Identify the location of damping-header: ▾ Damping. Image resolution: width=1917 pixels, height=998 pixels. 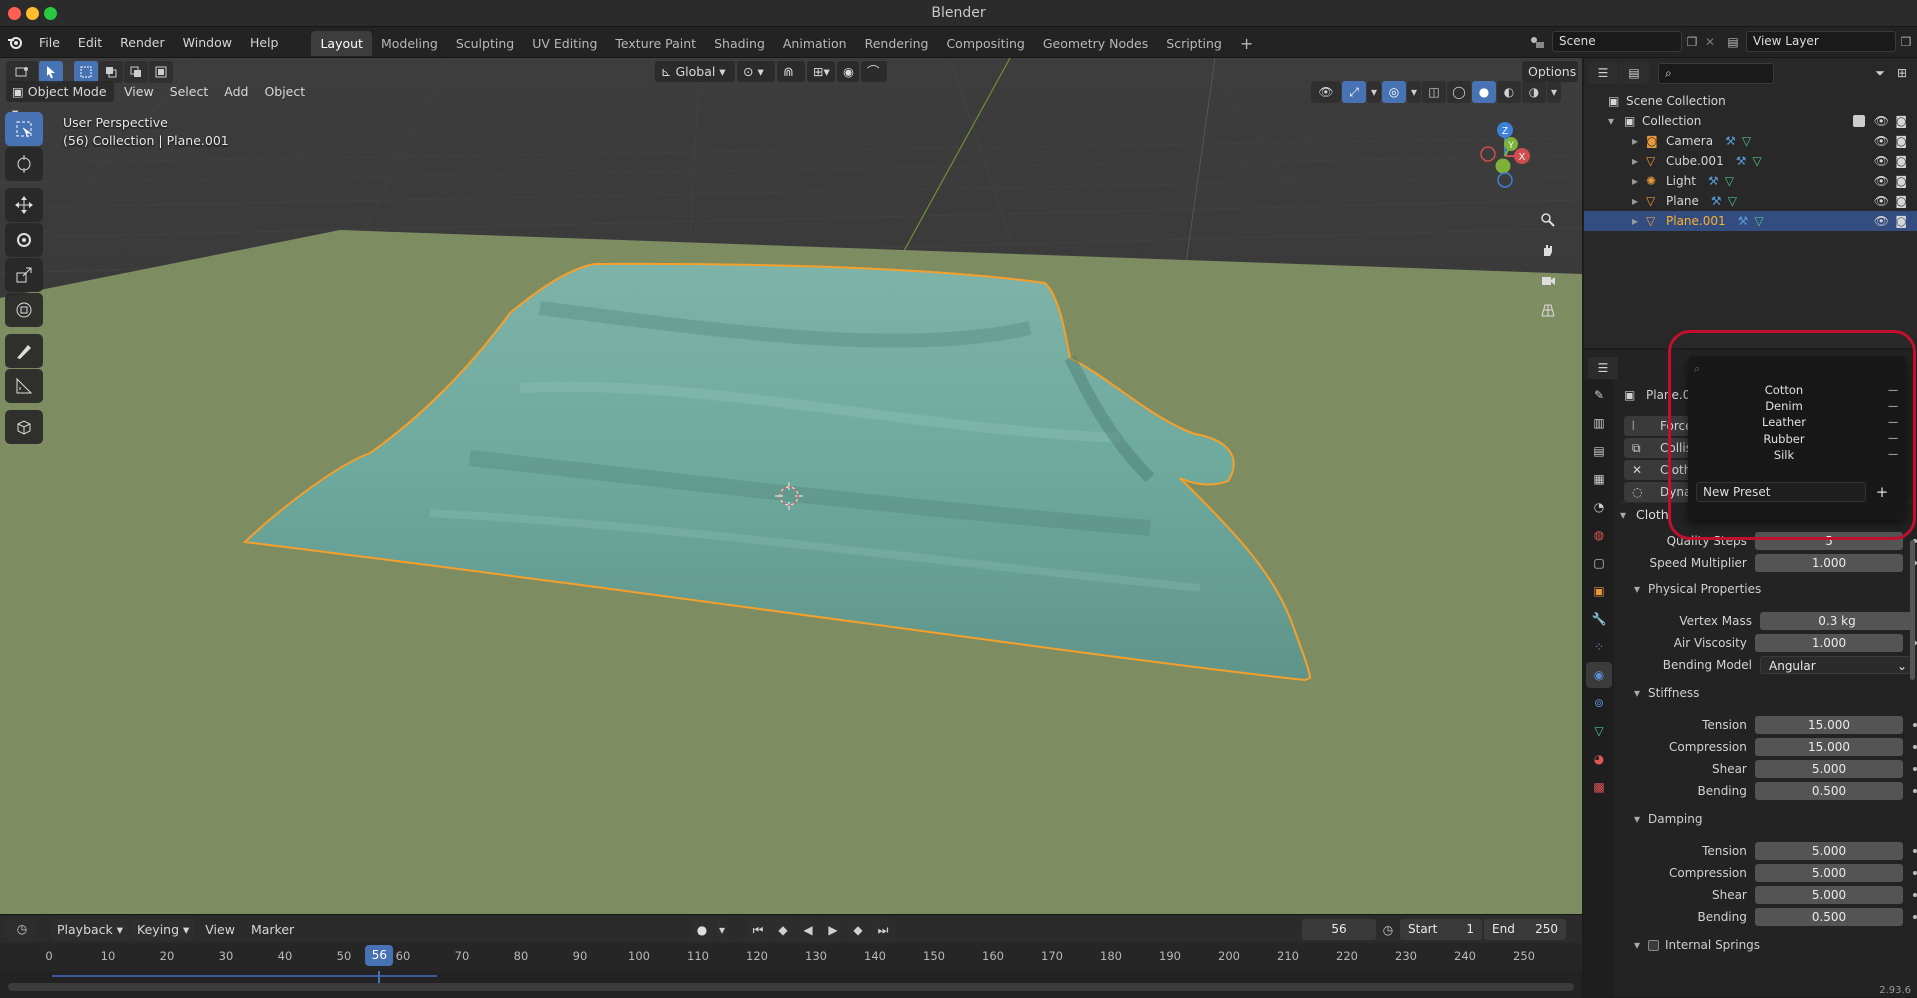
(1668, 819).